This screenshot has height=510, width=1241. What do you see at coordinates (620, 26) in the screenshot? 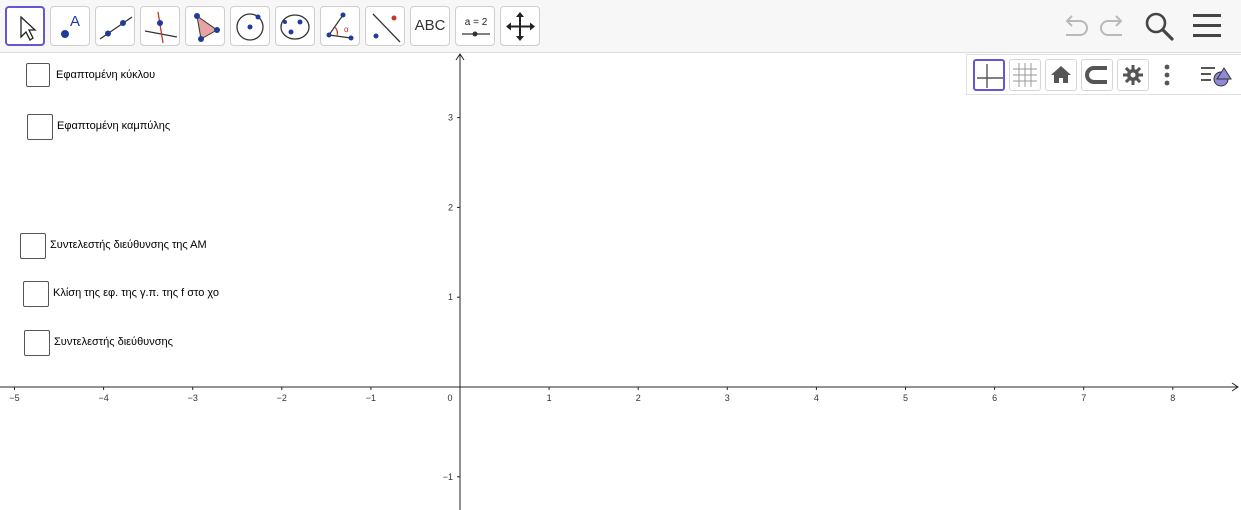
I see `toolbar: A α ABC a = 2` at bounding box center [620, 26].